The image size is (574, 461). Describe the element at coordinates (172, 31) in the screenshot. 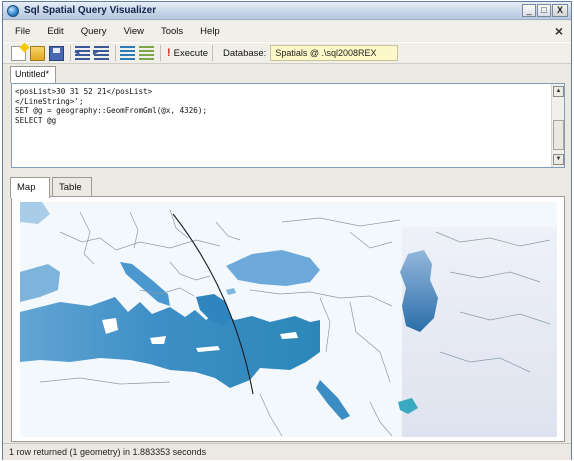

I see `menu-tools: Tools` at that location.